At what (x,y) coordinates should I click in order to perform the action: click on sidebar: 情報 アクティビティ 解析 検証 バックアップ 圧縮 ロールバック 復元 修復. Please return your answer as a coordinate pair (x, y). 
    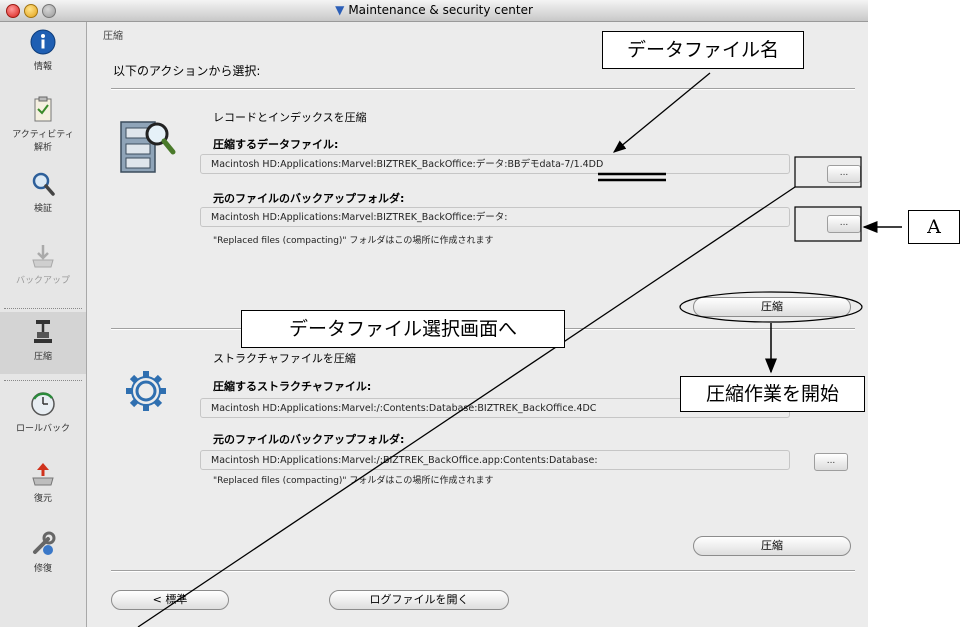
    Looking at the image, I should click on (43, 324).